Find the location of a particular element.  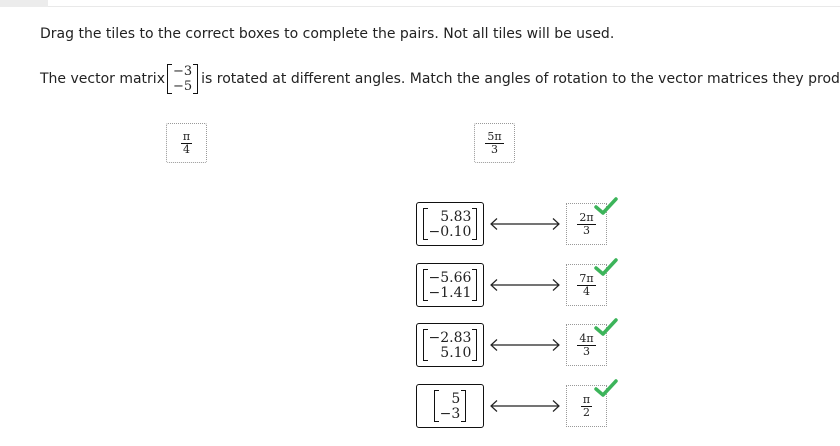

top-divider is located at coordinates (444, 6).